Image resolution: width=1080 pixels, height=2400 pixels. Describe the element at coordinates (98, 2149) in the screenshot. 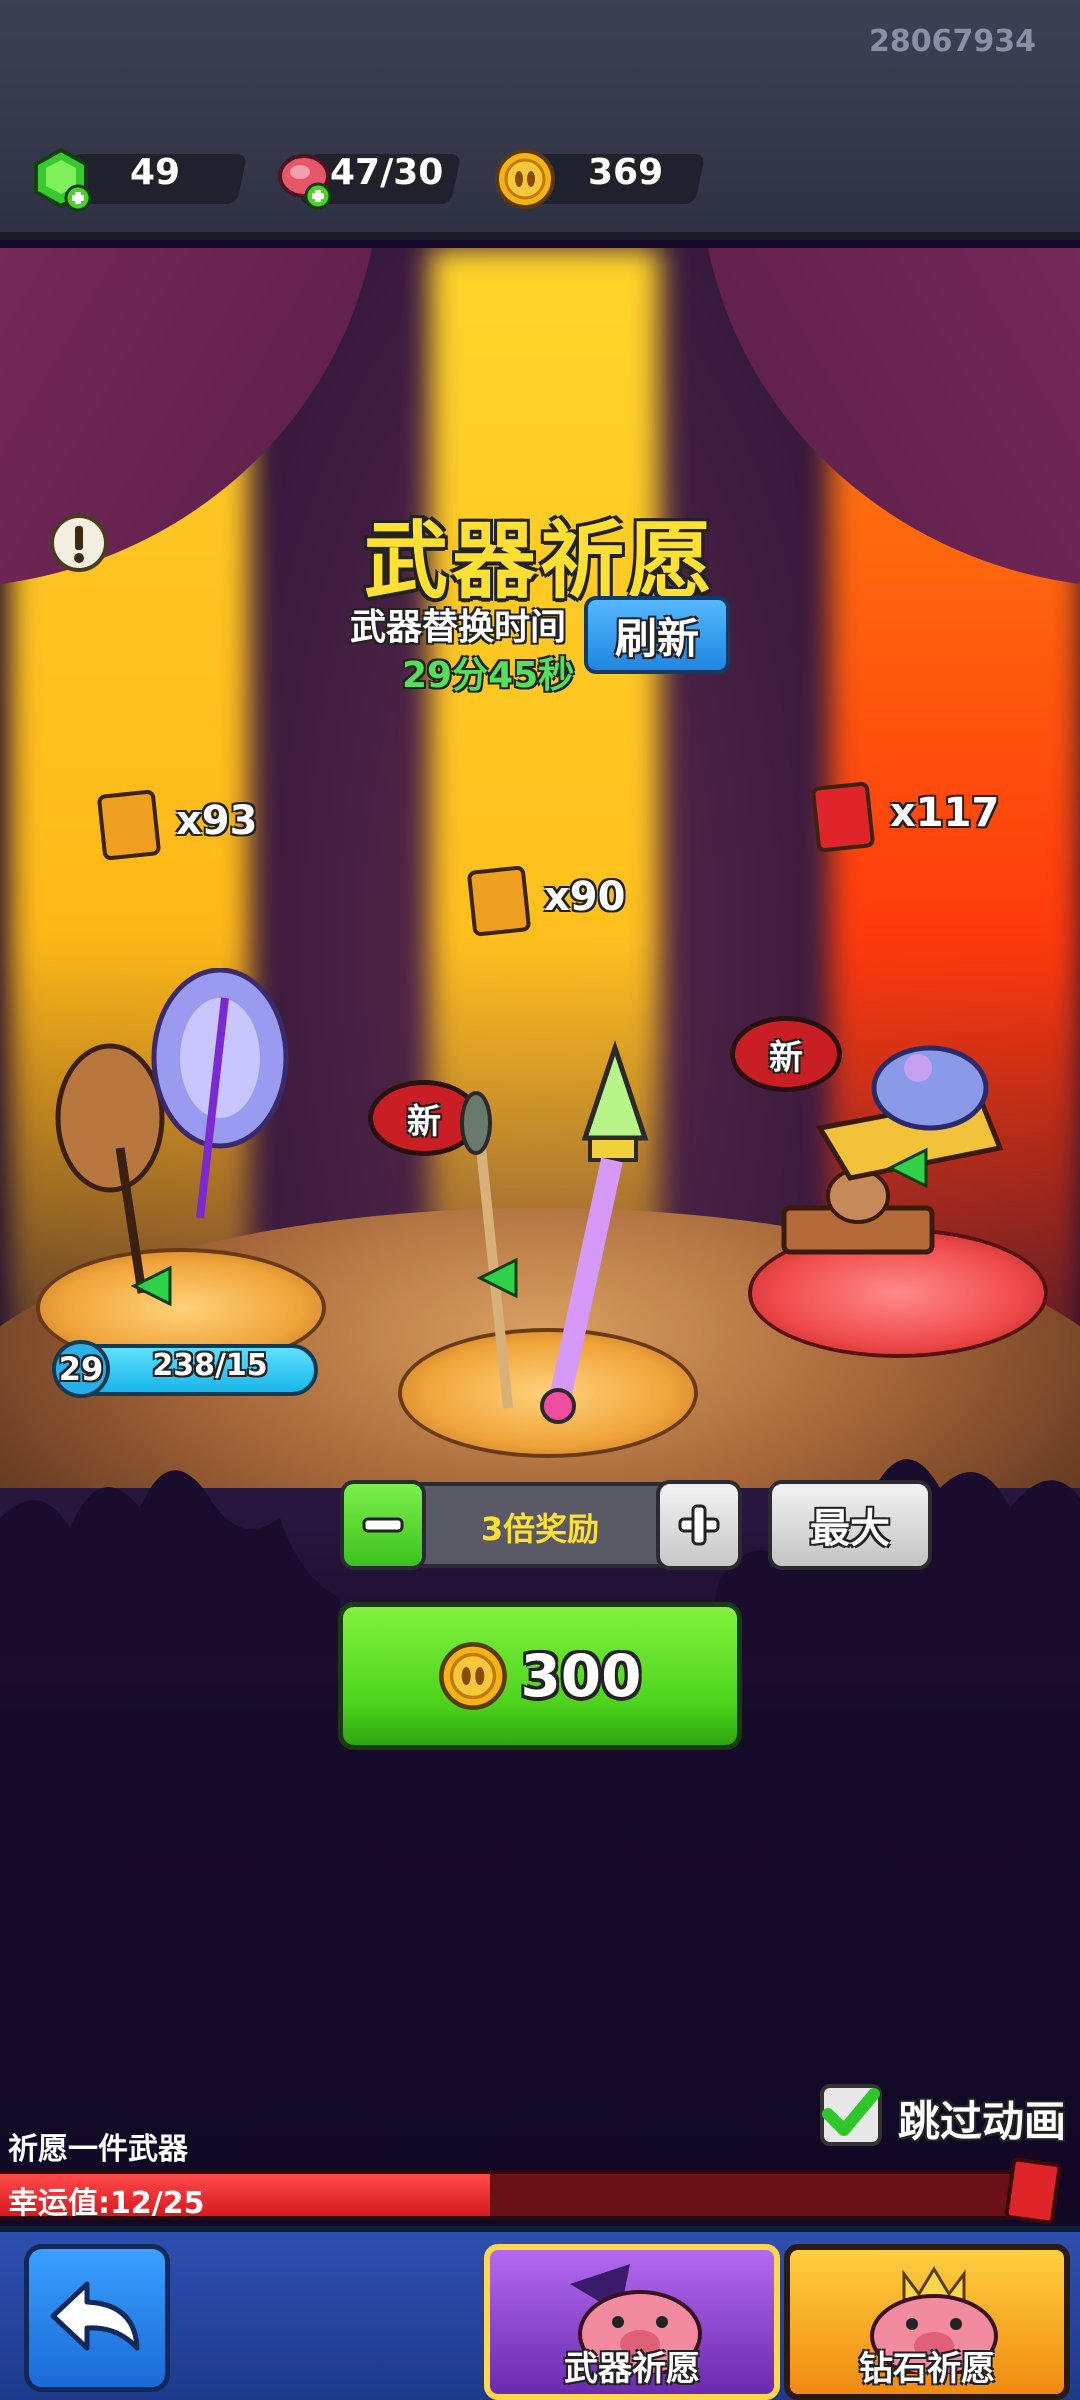

I see `wish-one-weapon-label: 祈愿一件武器` at that location.